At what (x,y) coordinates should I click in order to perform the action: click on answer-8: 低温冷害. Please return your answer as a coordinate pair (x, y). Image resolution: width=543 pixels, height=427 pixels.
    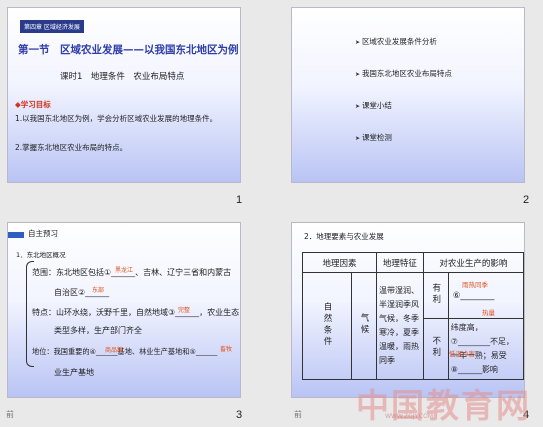
    Looking at the image, I should click on (462, 354).